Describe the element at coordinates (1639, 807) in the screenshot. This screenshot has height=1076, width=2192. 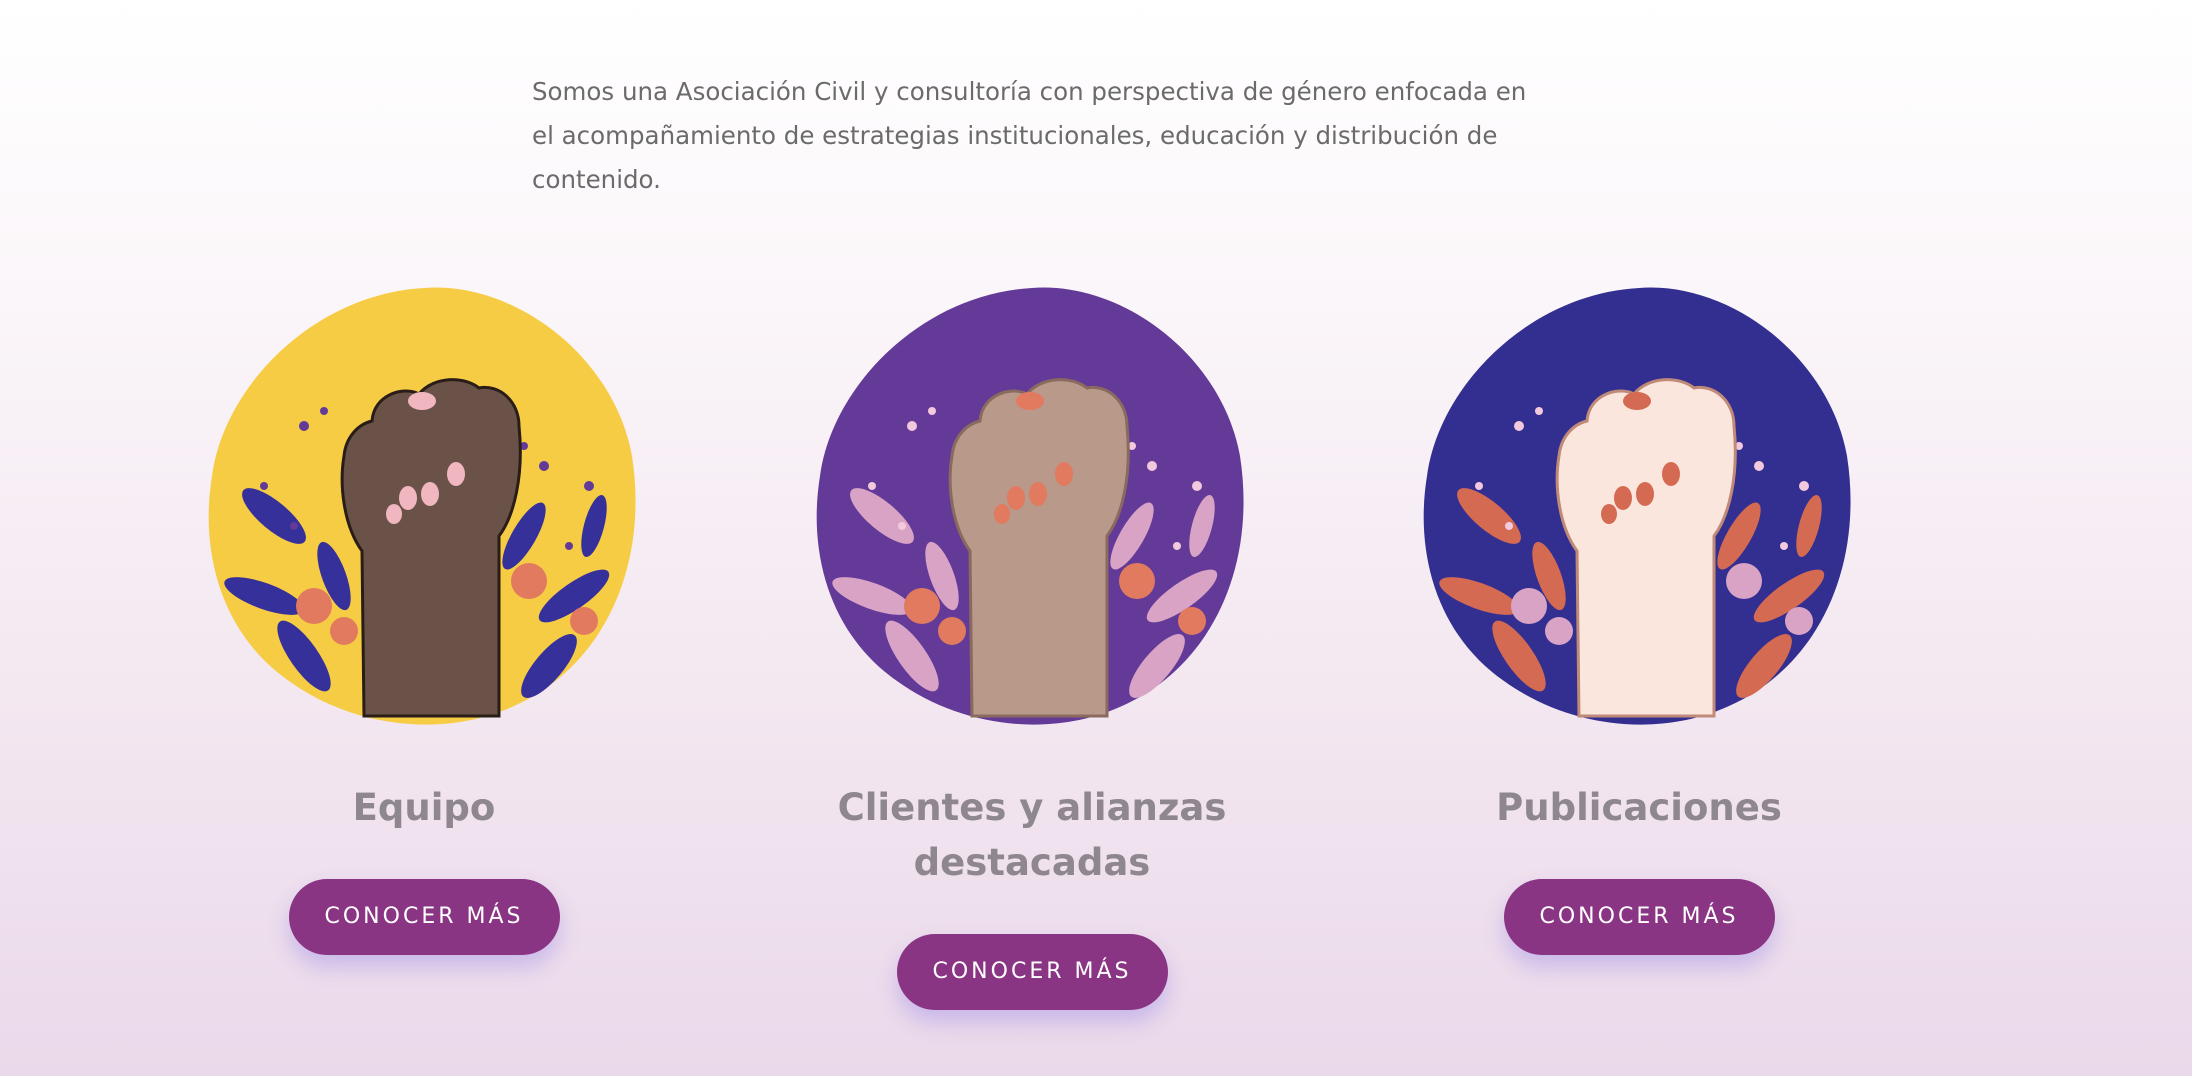
I see `card-title: Publicaciones` at that location.